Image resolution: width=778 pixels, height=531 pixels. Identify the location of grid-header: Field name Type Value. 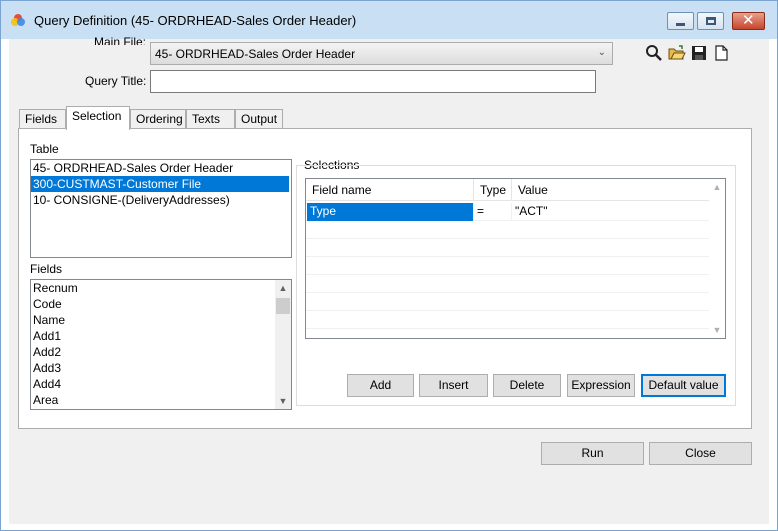
(508, 190).